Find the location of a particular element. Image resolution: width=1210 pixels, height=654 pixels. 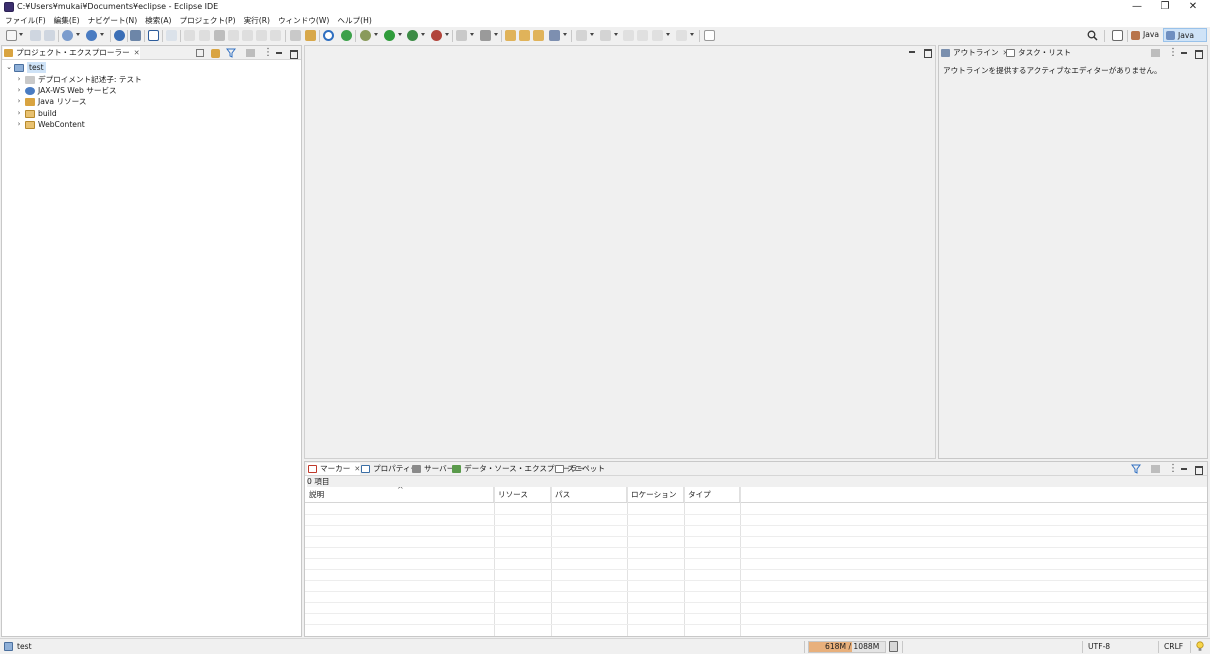

forward-history-icon is located at coordinates (642, 35).